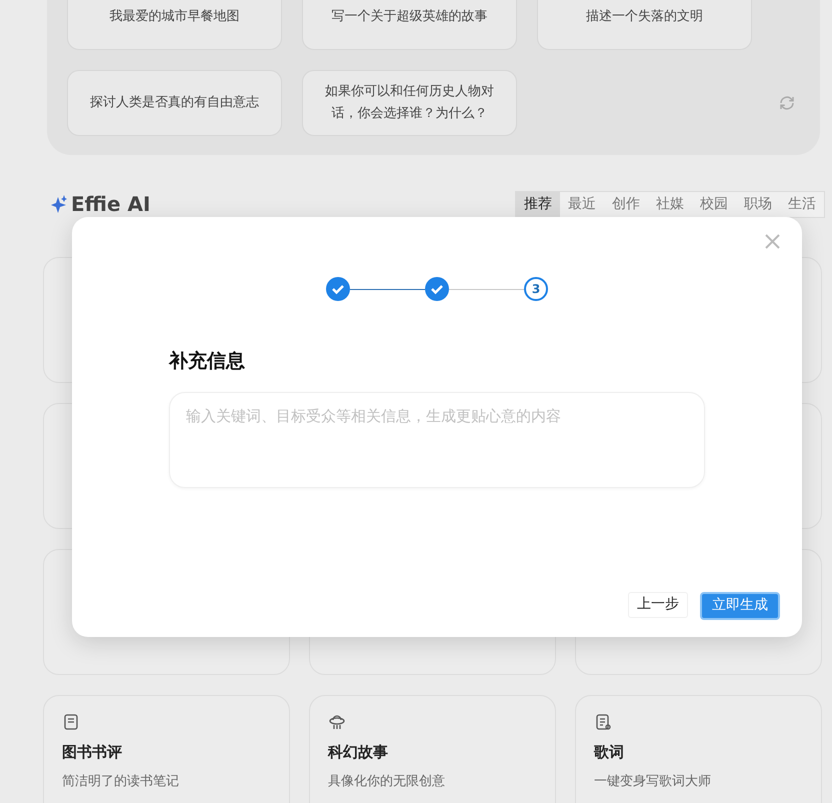 This screenshot has height=803, width=832. Describe the element at coordinates (358, 752) in the screenshot. I see `card-title: 科幻故事` at that location.